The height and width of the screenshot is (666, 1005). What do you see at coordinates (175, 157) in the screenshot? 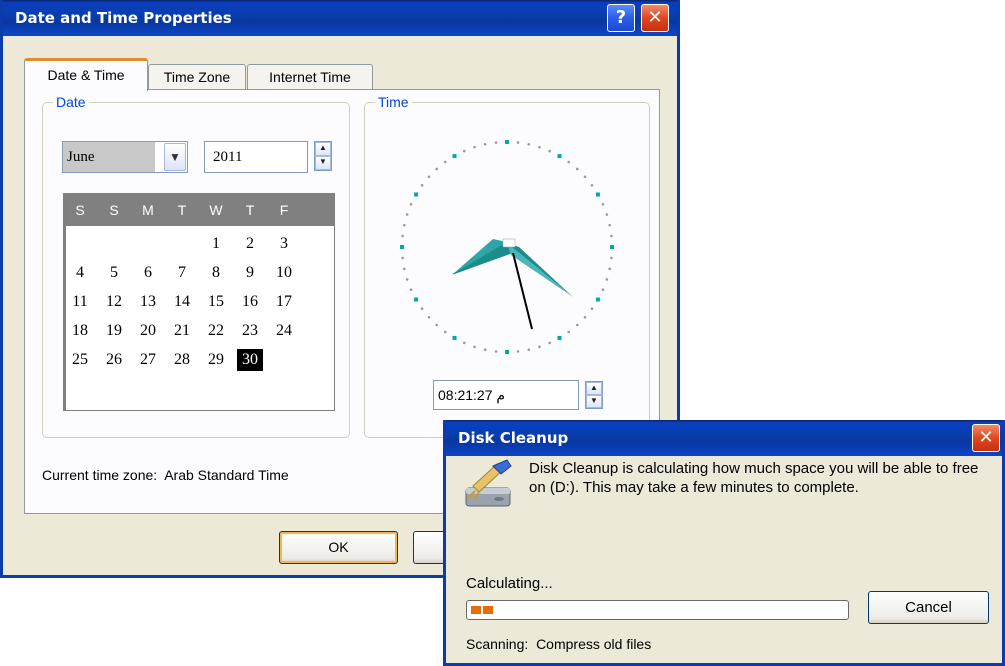
I see `chevron-down-icon: ▼` at bounding box center [175, 157].